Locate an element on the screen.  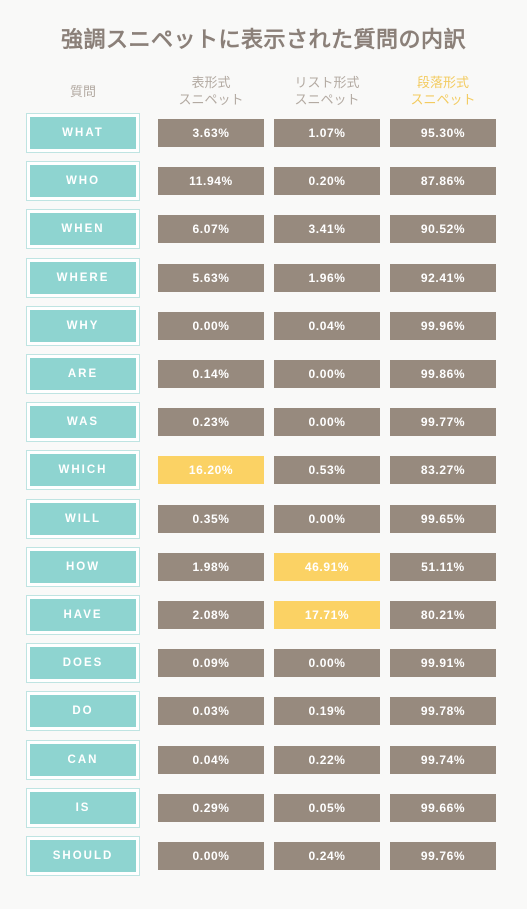
value-bar-table-snippet: 0.04% is located at coordinates (211, 759).